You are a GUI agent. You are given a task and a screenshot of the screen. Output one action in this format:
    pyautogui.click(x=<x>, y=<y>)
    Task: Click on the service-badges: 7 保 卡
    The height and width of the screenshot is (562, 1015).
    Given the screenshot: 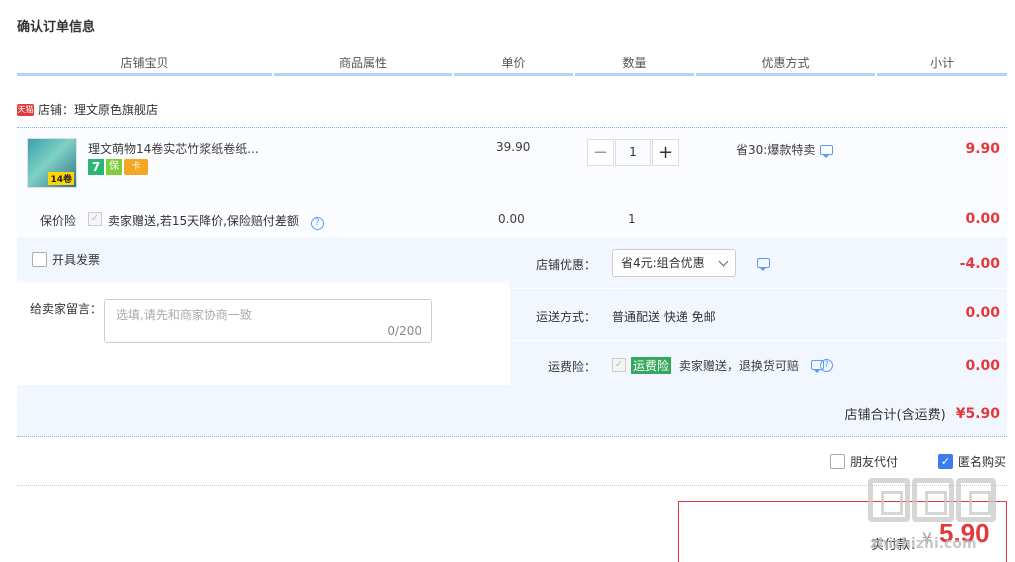 What is the action you would take?
    pyautogui.click(x=118, y=167)
    